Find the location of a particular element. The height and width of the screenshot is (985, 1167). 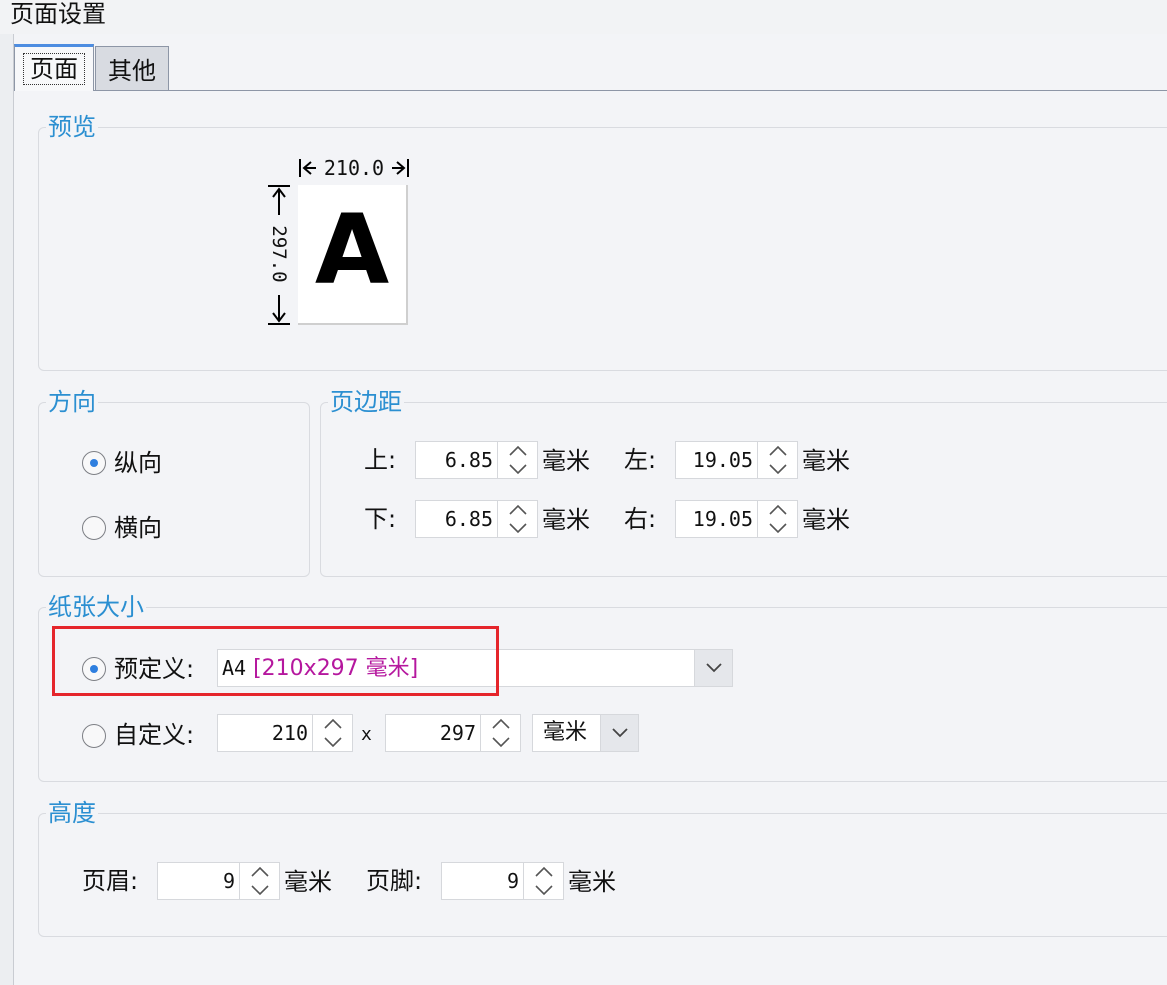

landscape-label: 横向 is located at coordinates (138, 528).